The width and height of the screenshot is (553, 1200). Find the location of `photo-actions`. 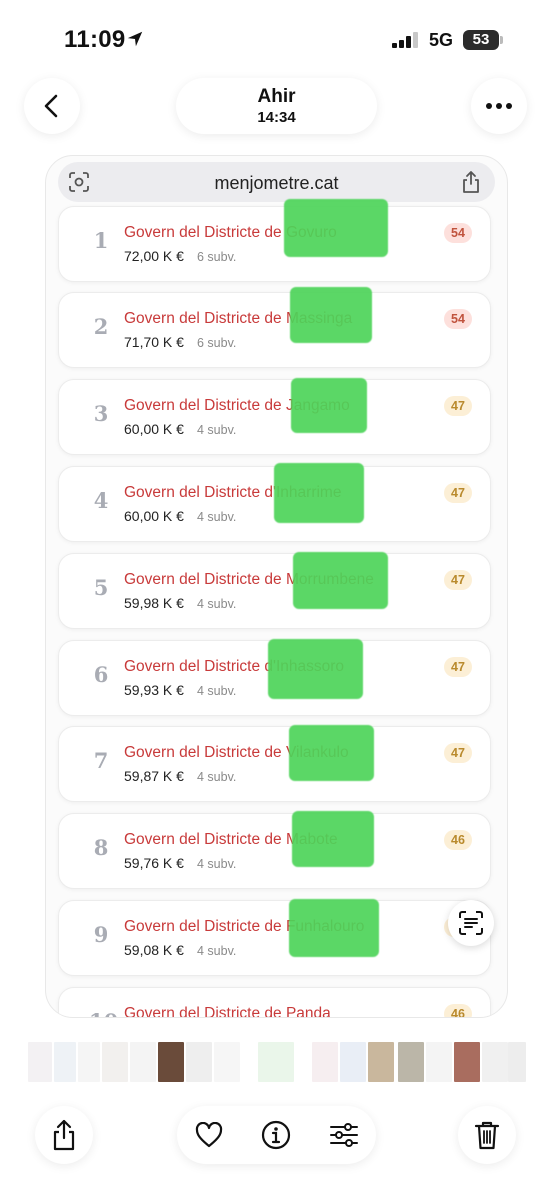

photo-actions is located at coordinates (276, 1135).